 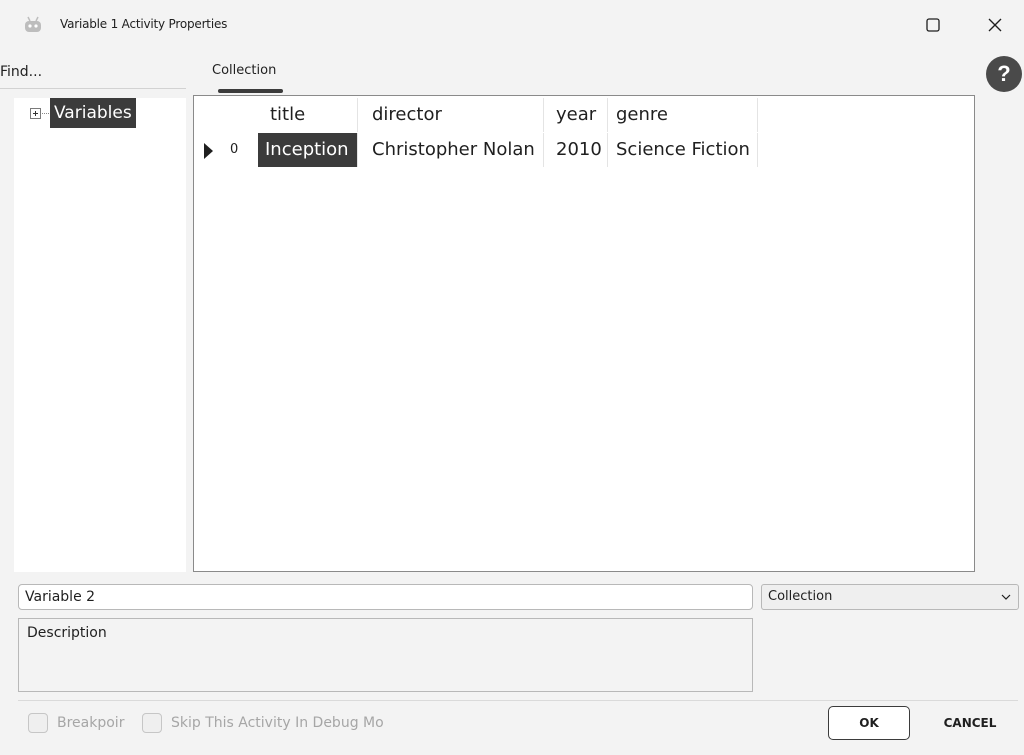 What do you see at coordinates (93, 113) in the screenshot?
I see `tree-item-variables: Variables` at bounding box center [93, 113].